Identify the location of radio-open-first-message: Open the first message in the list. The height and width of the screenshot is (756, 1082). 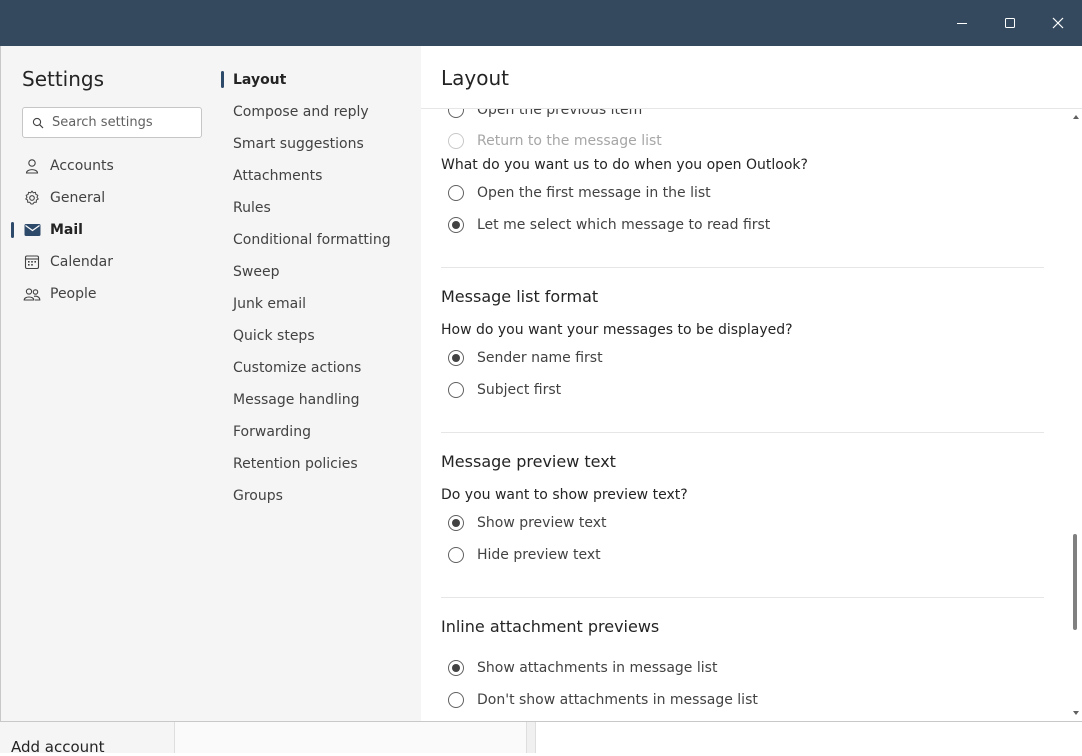
(579, 193).